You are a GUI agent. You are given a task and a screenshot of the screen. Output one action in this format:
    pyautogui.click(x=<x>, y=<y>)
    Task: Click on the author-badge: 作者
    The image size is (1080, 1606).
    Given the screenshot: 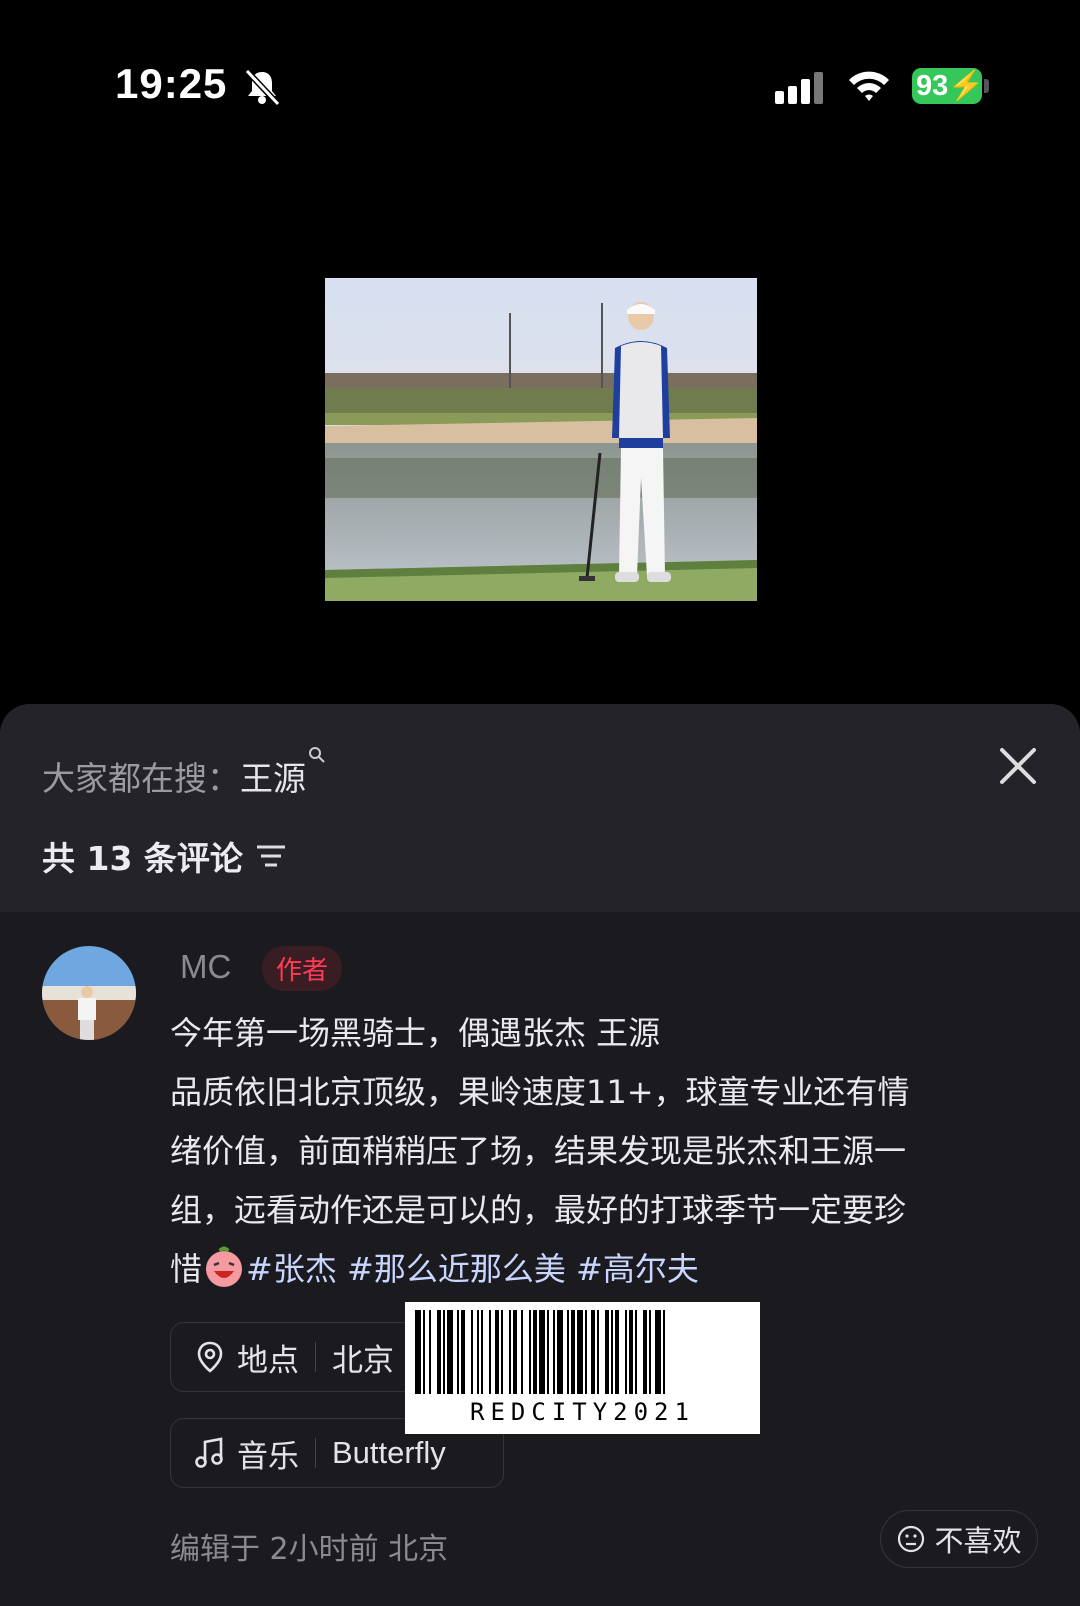 What is the action you would take?
    pyautogui.click(x=302, y=968)
    